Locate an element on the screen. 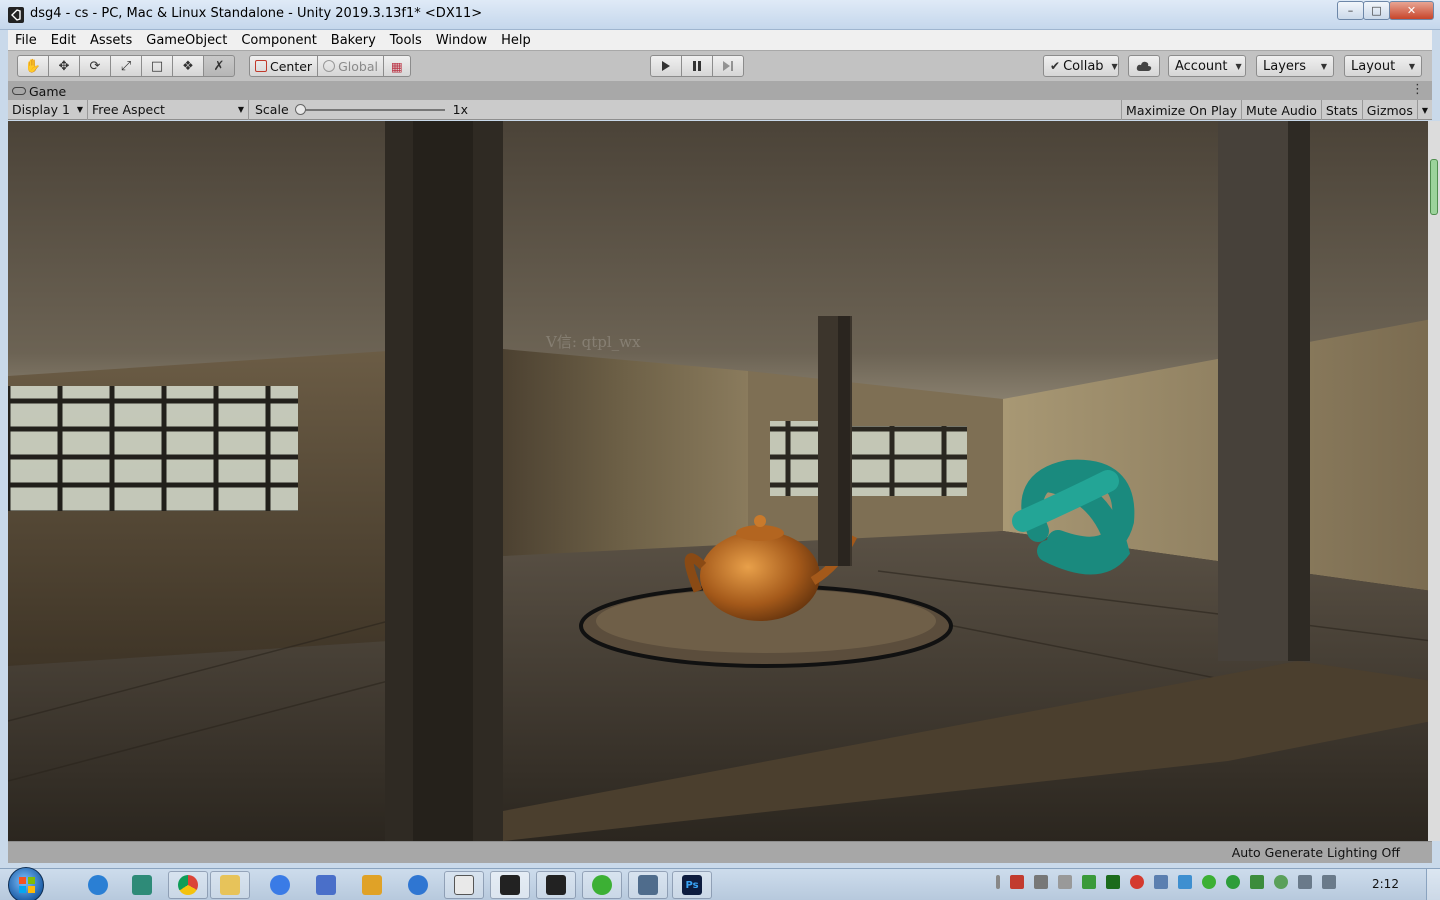 Image resolution: width=1440 pixels, height=900 pixels. unity-logo-icon is located at coordinates (16, 15).